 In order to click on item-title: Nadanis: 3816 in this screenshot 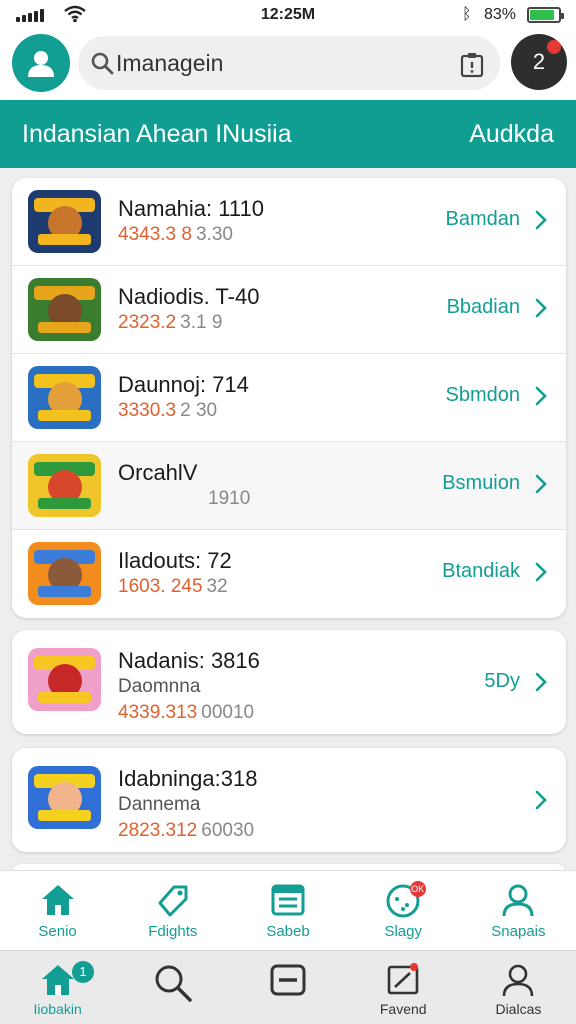, I will do `click(189, 660)`.